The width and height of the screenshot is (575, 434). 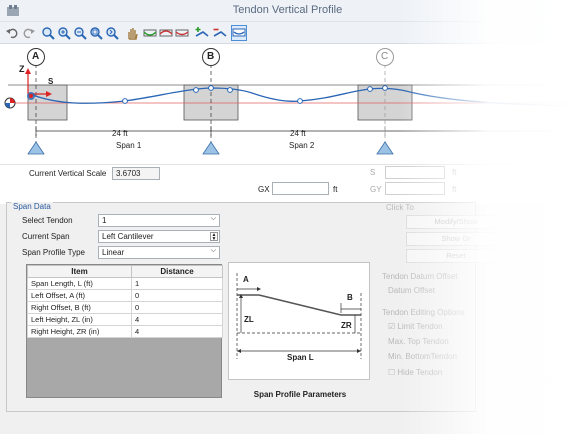 I want to click on modify-show-button: Modify/Show, so click(x=456, y=222).